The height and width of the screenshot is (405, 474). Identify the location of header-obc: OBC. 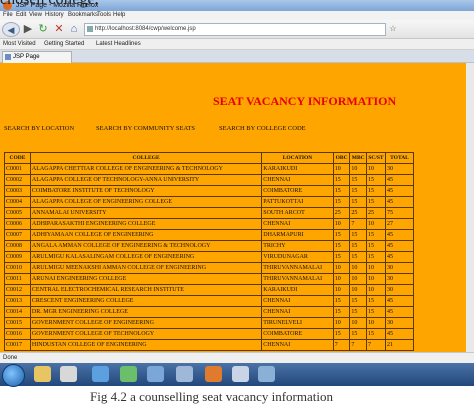
(341, 158).